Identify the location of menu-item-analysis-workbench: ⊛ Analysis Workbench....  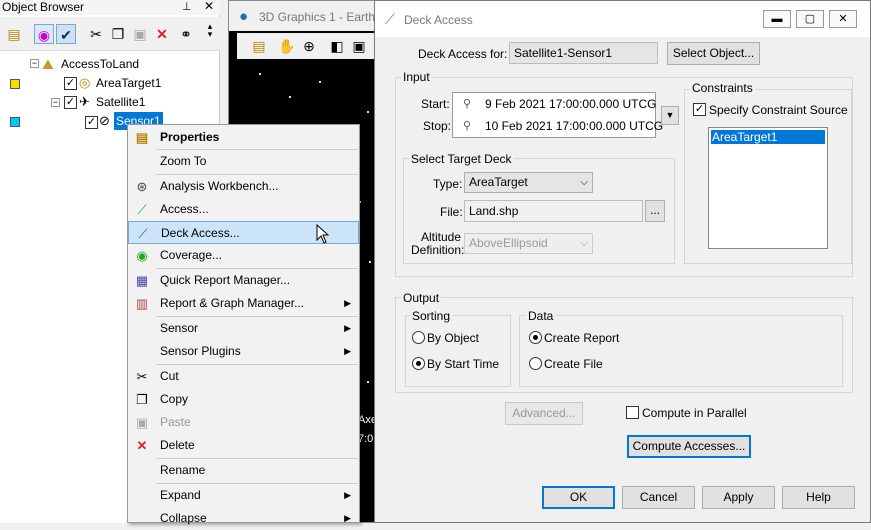
(243, 186).